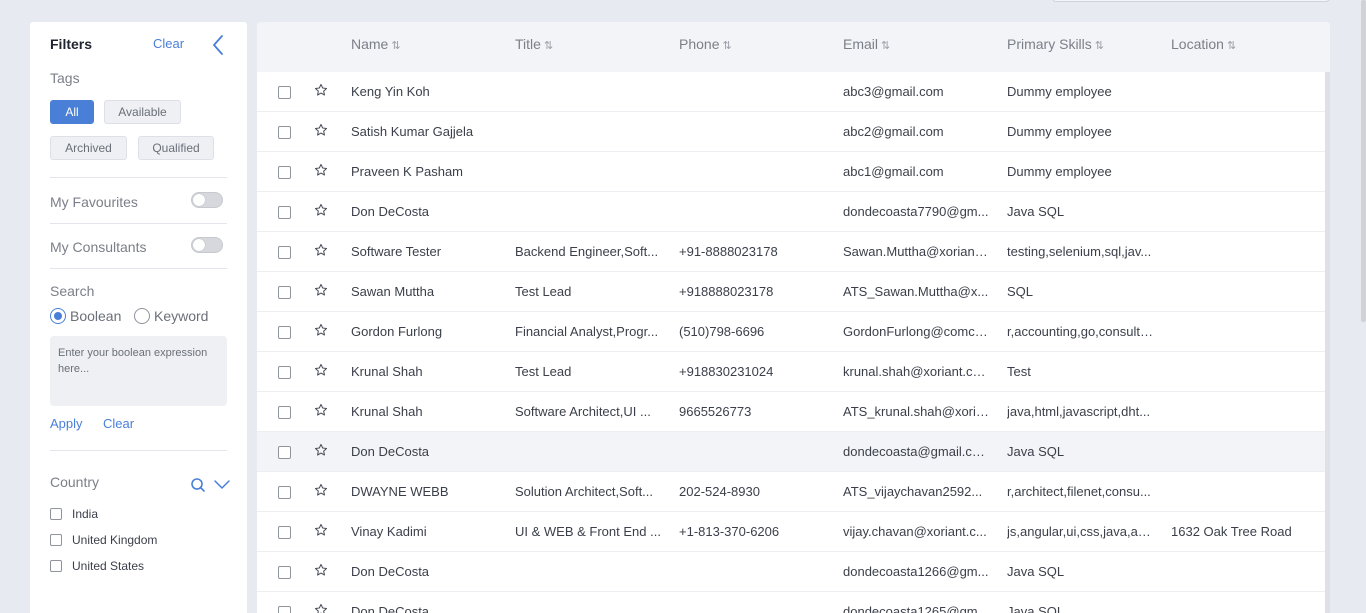 The width and height of the screenshot is (1366, 613). I want to click on phone-cell: +918888023178, so click(726, 291).